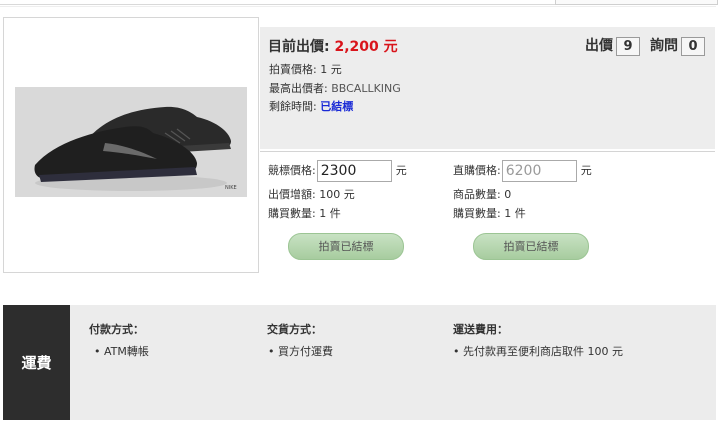 The height and width of the screenshot is (430, 720). What do you see at coordinates (121, 351) in the screenshot?
I see `payment-method-item: • ATM轉帳` at bounding box center [121, 351].